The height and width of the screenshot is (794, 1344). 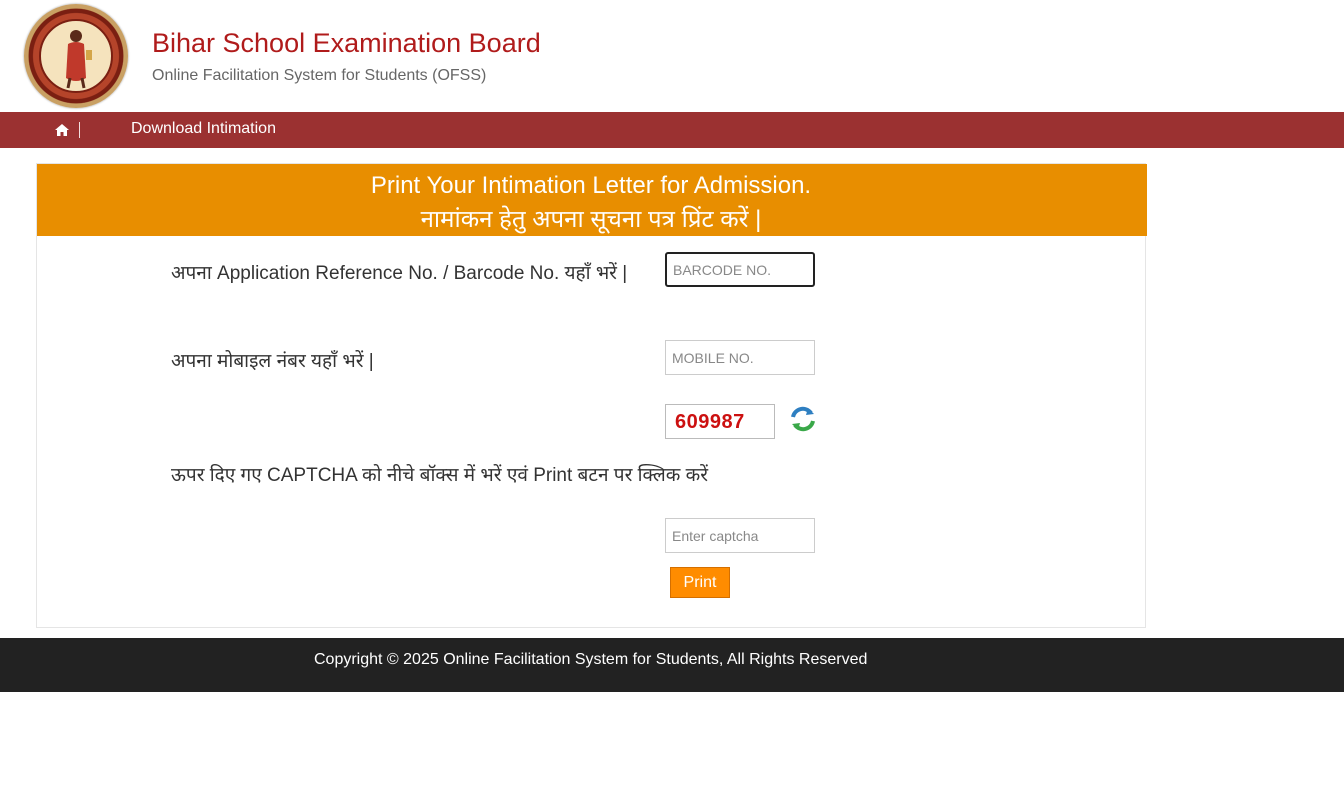 What do you see at coordinates (700, 582) in the screenshot?
I see `print-button: Print` at bounding box center [700, 582].